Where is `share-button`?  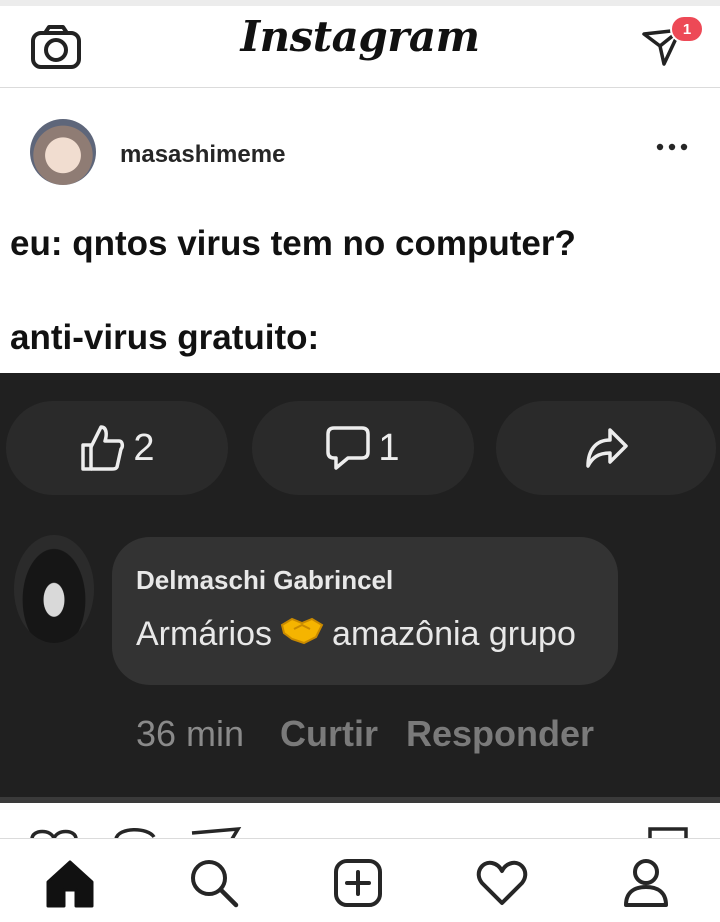
share-button is located at coordinates (606, 448).